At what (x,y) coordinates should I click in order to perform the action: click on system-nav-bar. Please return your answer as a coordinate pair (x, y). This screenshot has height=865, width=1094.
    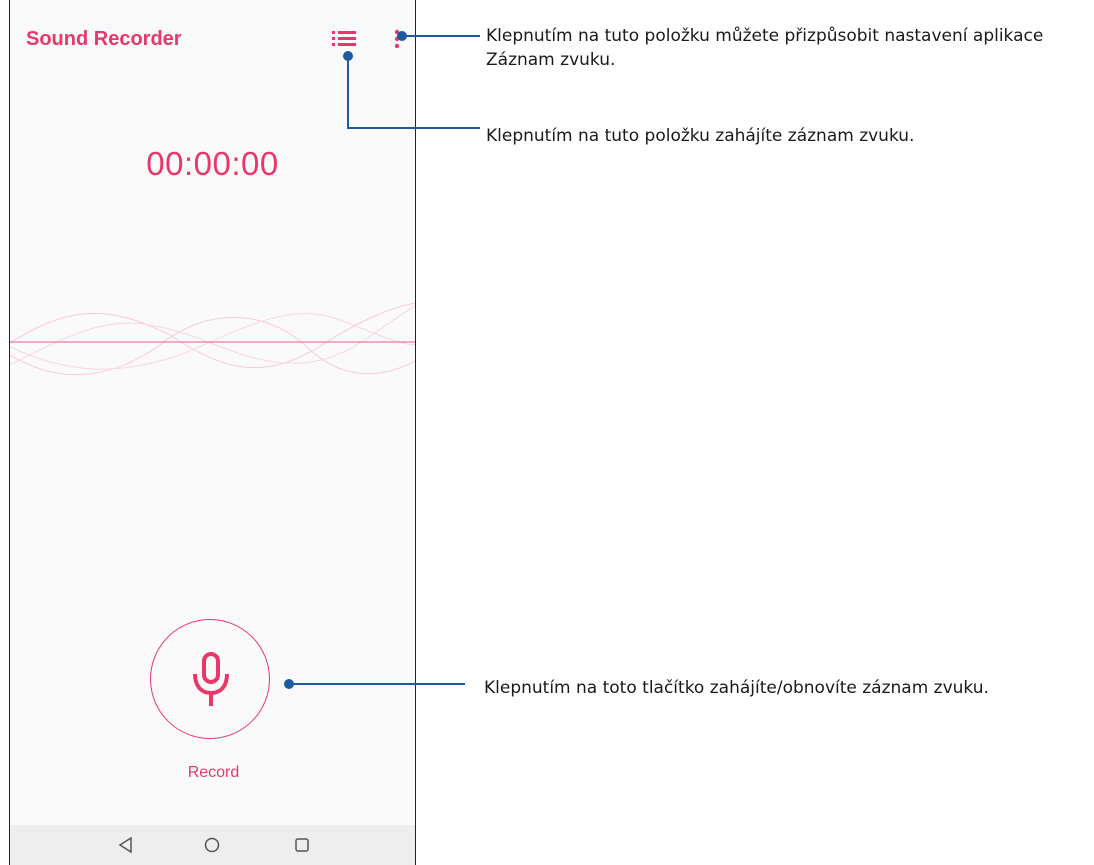
    Looking at the image, I should click on (212, 845).